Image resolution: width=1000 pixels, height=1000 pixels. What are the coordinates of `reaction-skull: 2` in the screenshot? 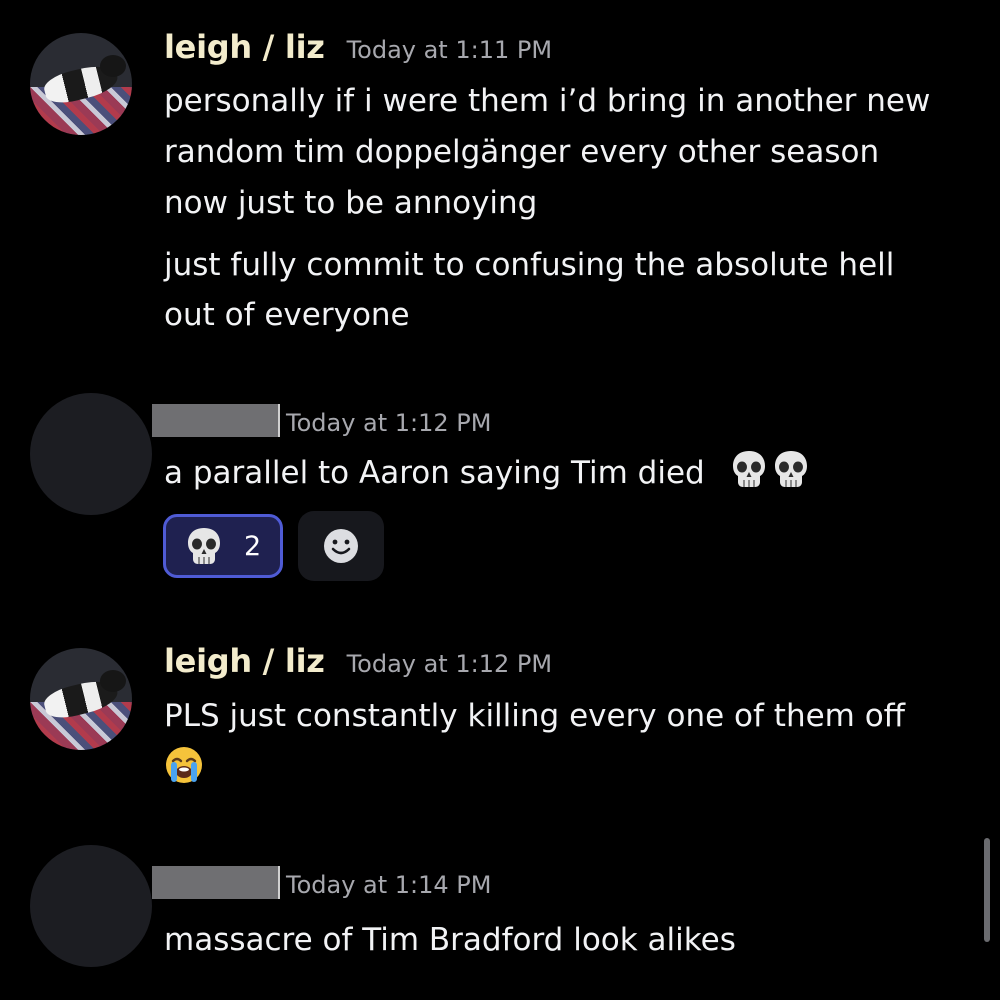 It's located at (223, 546).